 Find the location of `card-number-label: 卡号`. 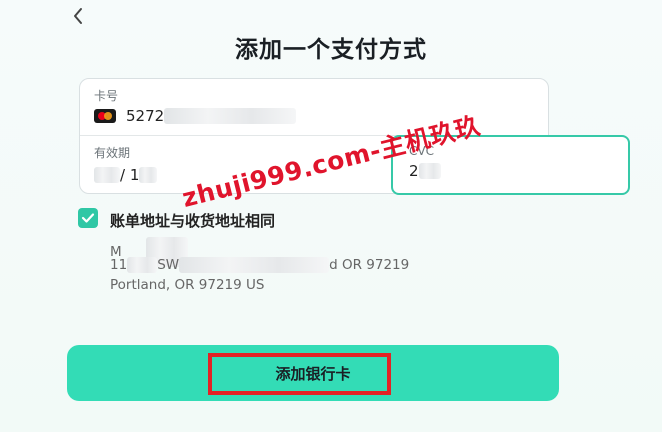

card-number-label: 卡号 is located at coordinates (106, 96).